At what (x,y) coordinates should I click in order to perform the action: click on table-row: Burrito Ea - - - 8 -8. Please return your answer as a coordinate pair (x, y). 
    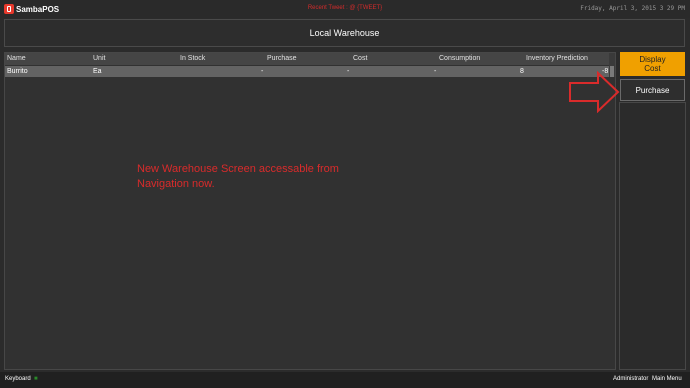
    Looking at the image, I should click on (310, 71).